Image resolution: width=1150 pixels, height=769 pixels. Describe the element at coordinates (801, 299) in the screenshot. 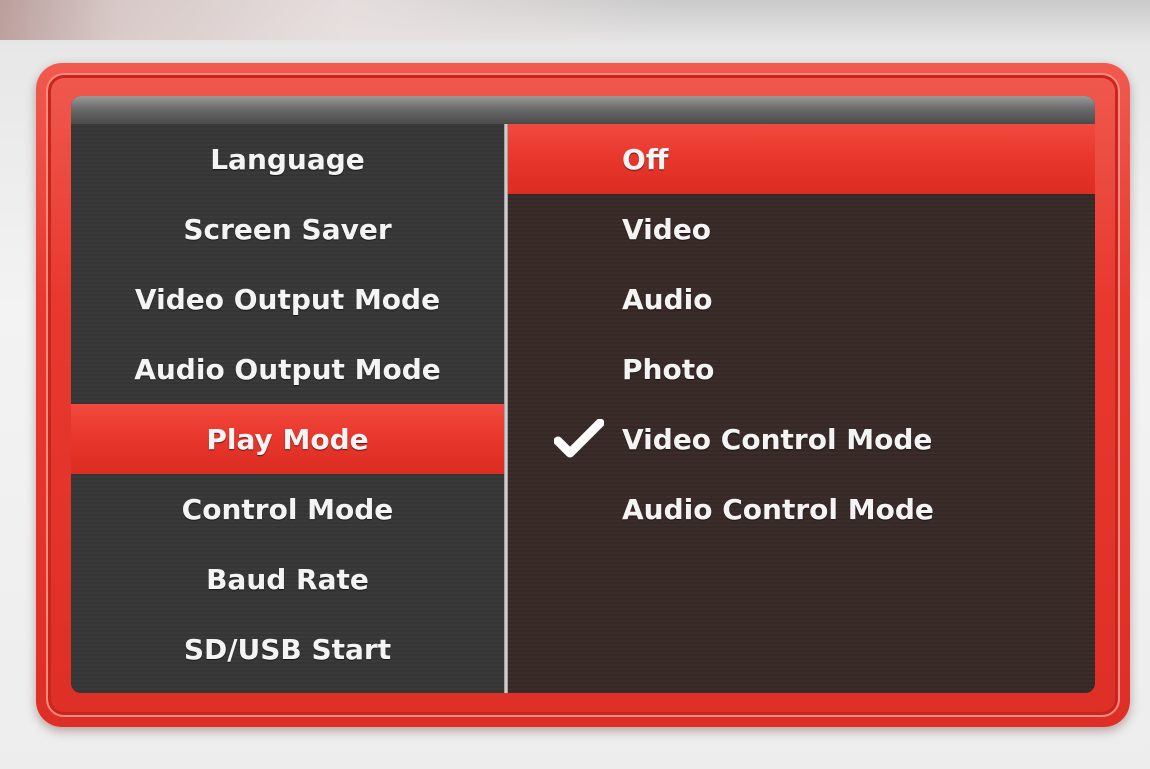

I see `option-audio: Audio` at that location.